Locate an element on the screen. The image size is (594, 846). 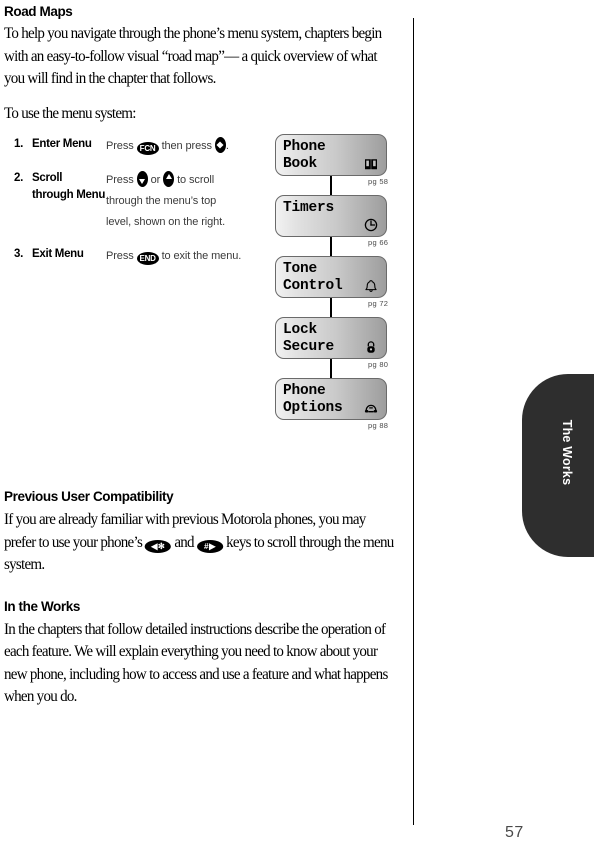
lock-icon is located at coordinates (371, 347).